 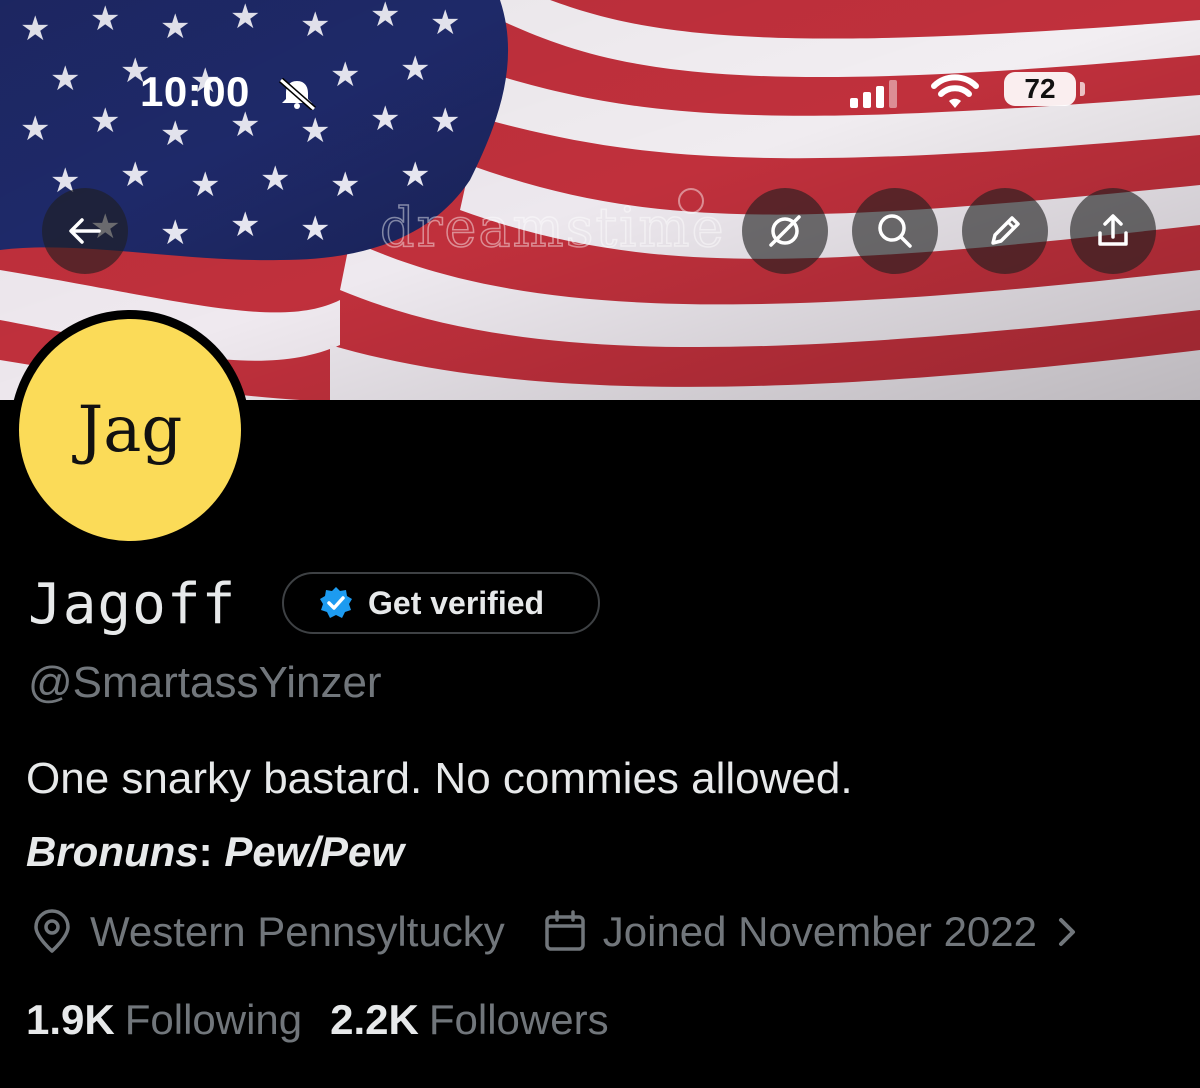 I want to click on search-button, so click(x=895, y=231).